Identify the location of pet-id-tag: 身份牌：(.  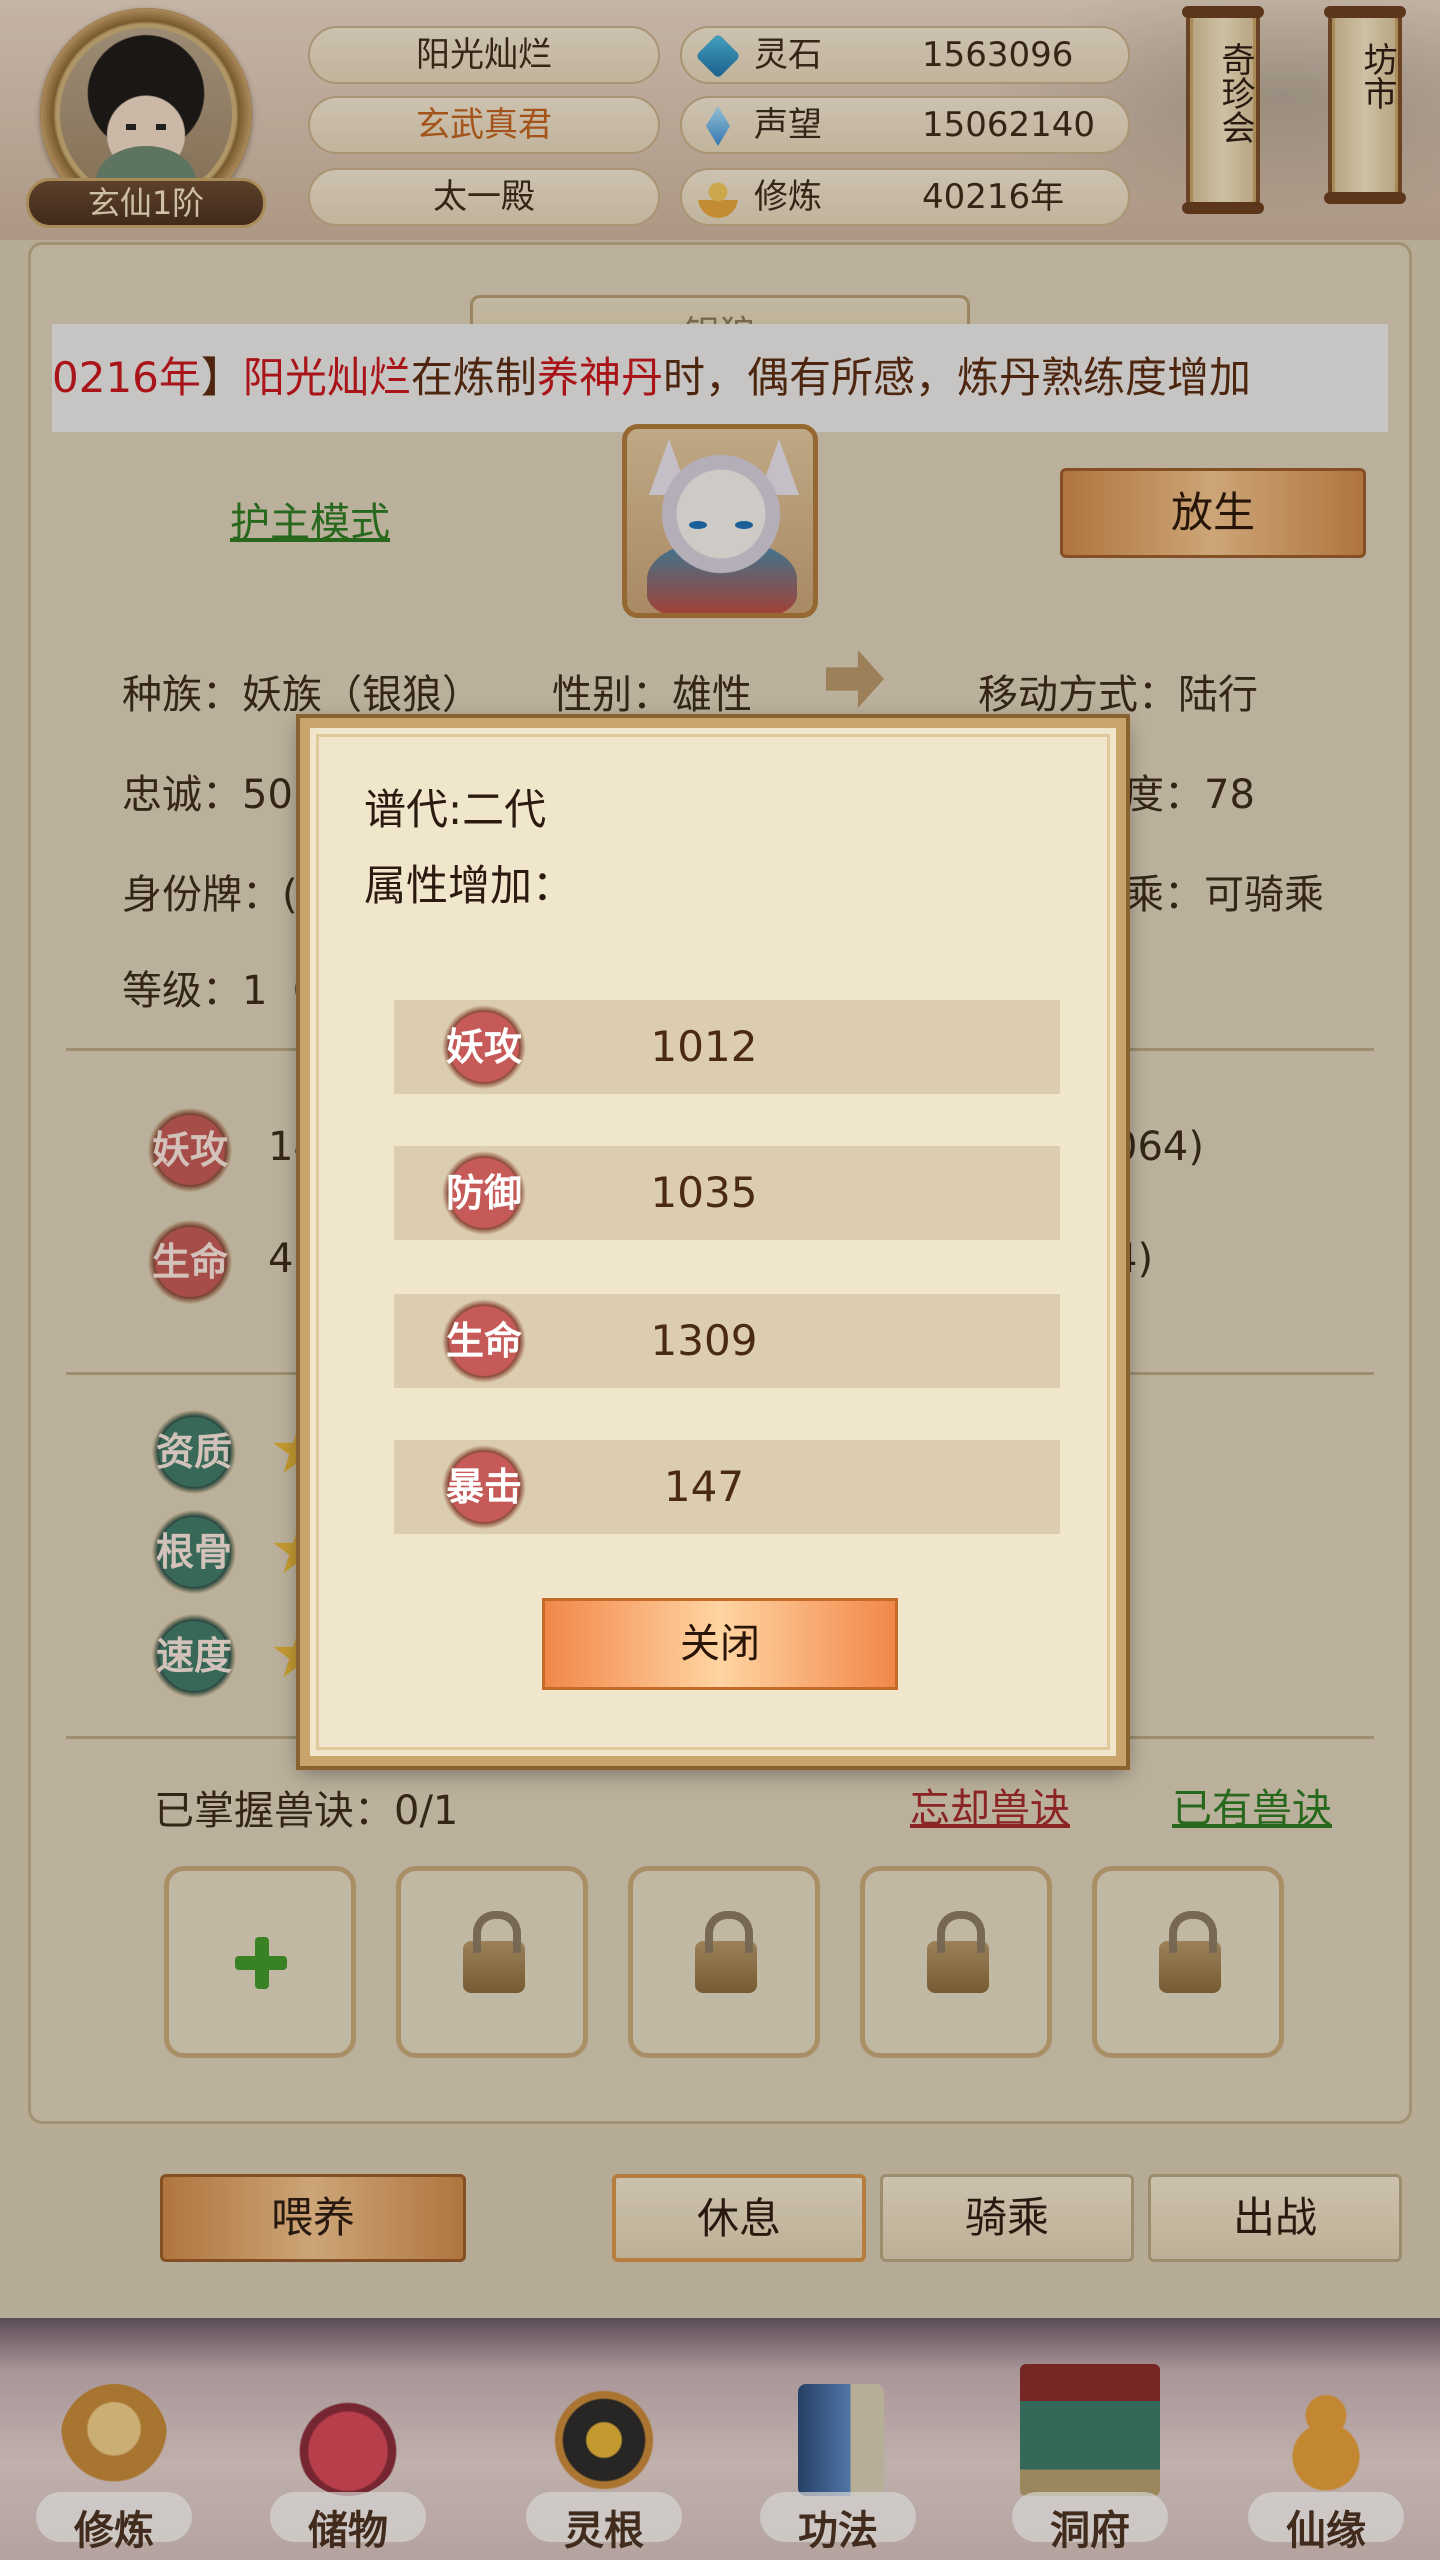
(210, 895).